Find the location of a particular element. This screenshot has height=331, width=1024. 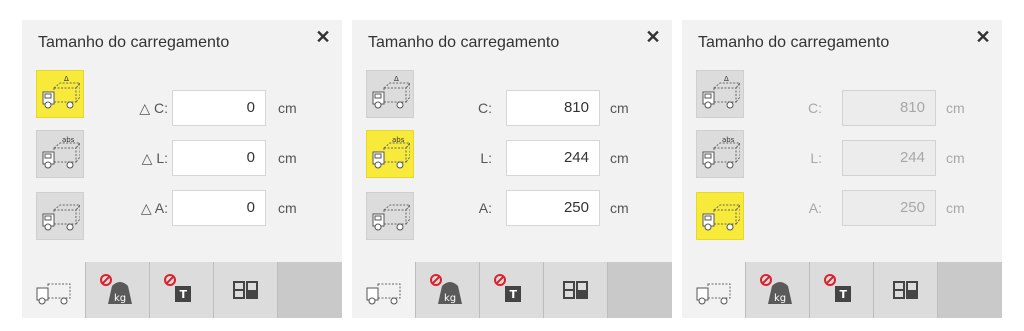

width-label: △ L: is located at coordinates (154, 158).